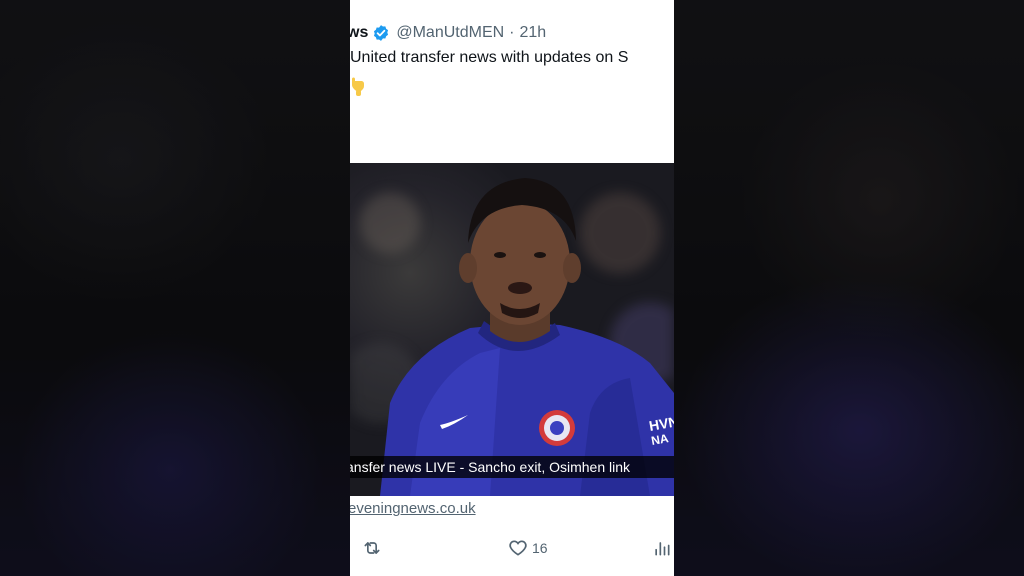  Describe the element at coordinates (540, 548) in the screenshot. I see `like-count: 16` at that location.